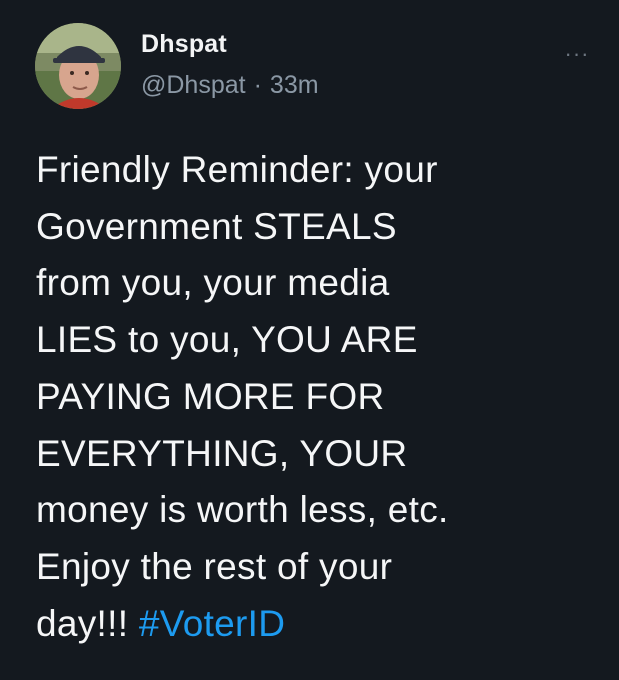  What do you see at coordinates (193, 85) in the screenshot?
I see `author-handle: @Dhspat` at bounding box center [193, 85].